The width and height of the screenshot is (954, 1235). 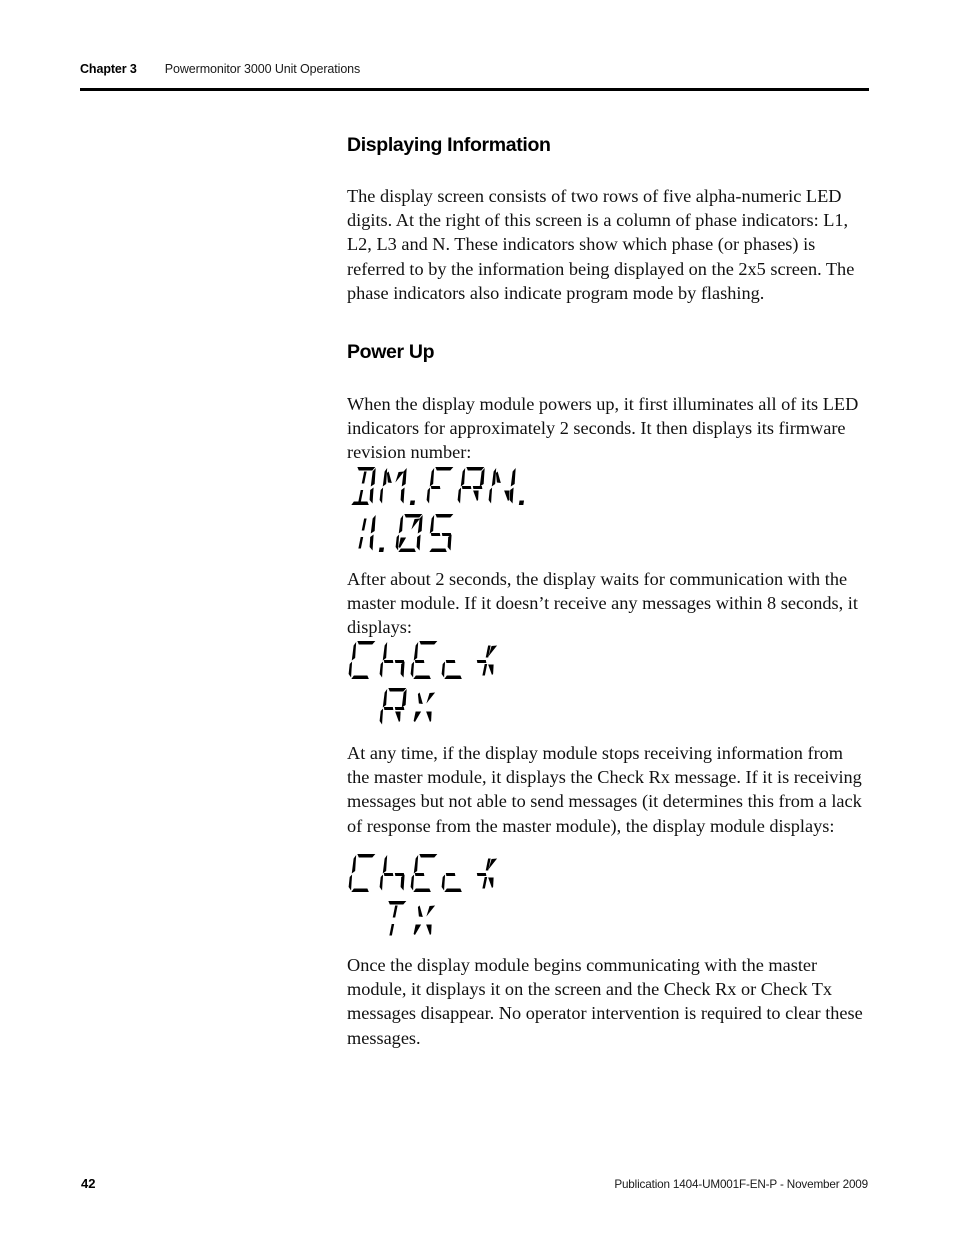 I want to click on led-display-check-tx, so click(x=424, y=897).